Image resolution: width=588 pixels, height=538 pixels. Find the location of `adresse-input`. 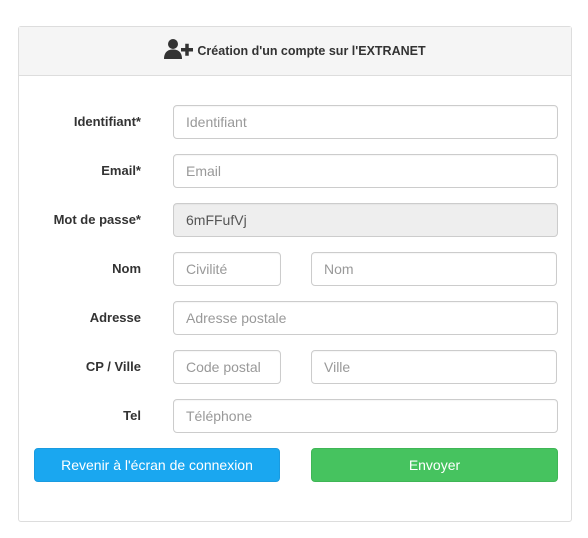

adresse-input is located at coordinates (365, 318).